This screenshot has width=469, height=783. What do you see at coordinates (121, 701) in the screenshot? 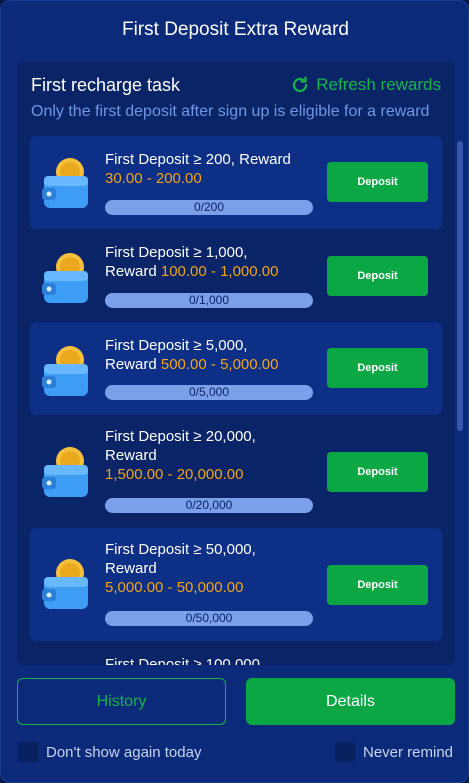
I see `history-button: History` at bounding box center [121, 701].